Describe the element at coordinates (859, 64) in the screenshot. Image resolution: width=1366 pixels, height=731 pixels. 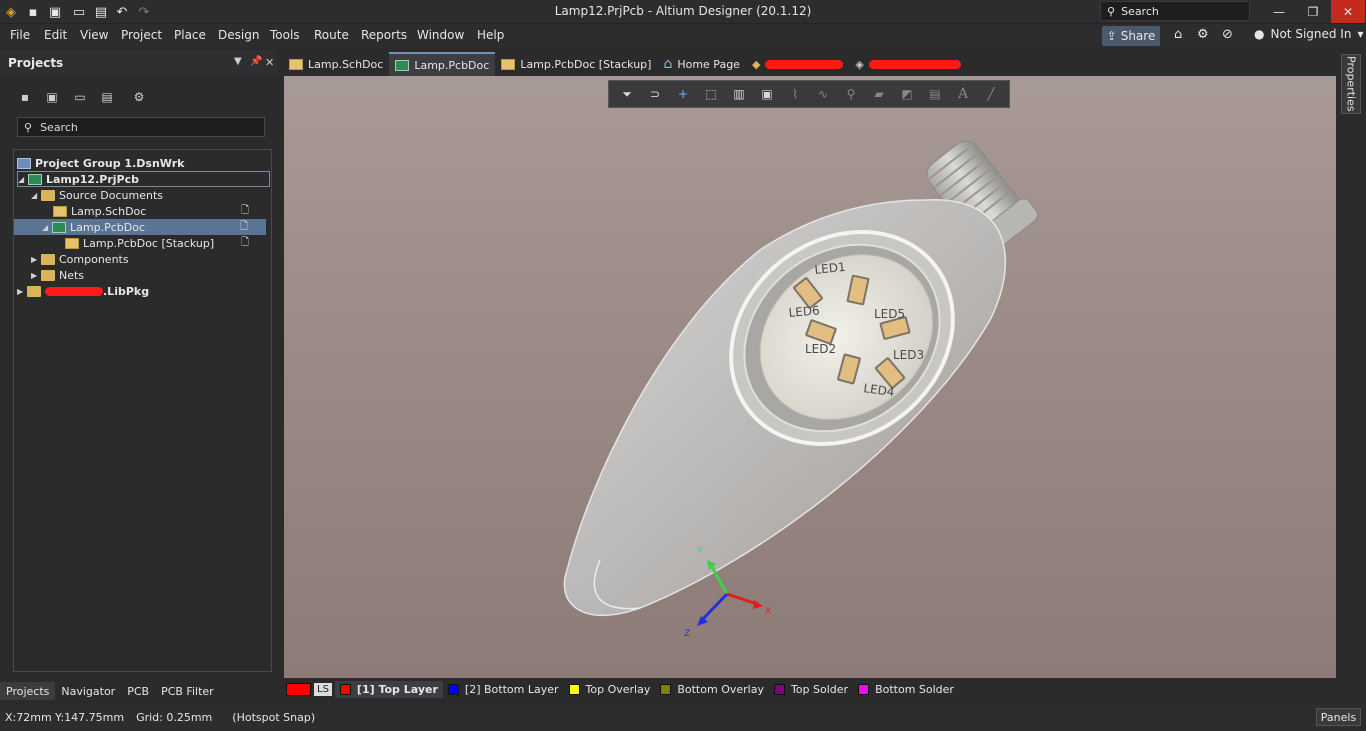
I see `library-icon: ◈` at that location.